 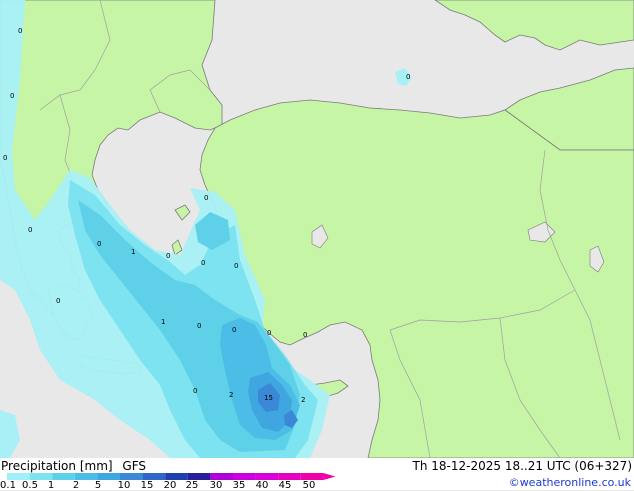 I want to click on scale-label: 35, so click(x=239, y=485).